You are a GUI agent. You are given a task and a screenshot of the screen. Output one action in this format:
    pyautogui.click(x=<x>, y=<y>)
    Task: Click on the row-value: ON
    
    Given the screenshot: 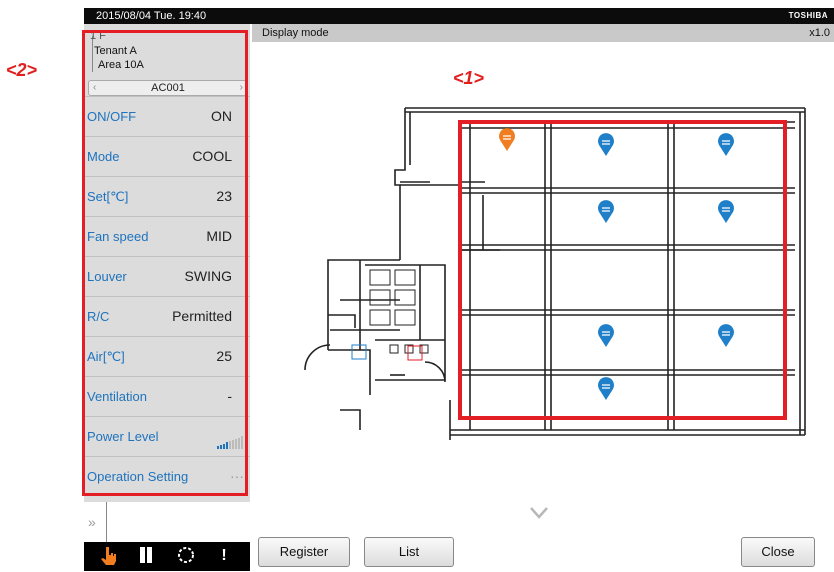 What is the action you would take?
    pyautogui.click(x=221, y=116)
    